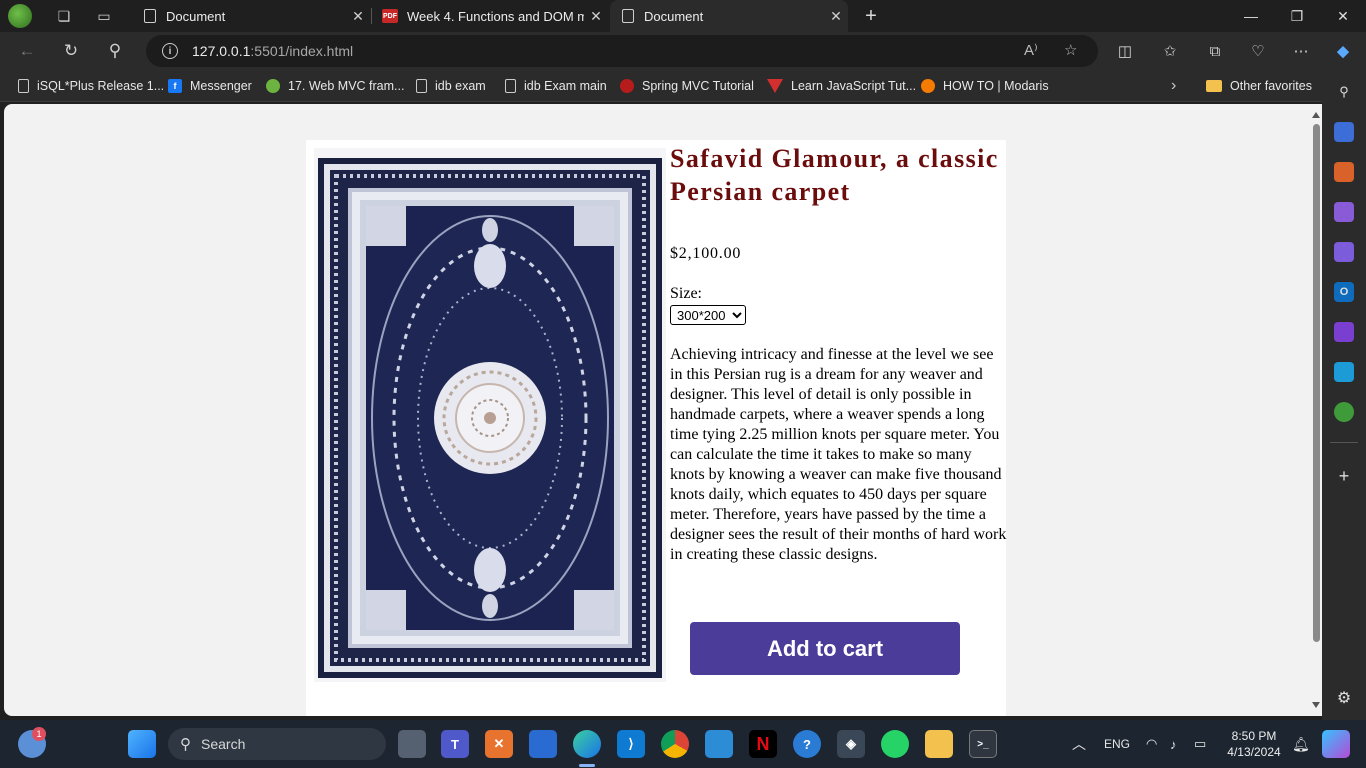 This screenshot has height=768, width=1366. Describe the element at coordinates (1259, 86) in the screenshot. I see `favorite-other-favorites: Other favorites` at that location.